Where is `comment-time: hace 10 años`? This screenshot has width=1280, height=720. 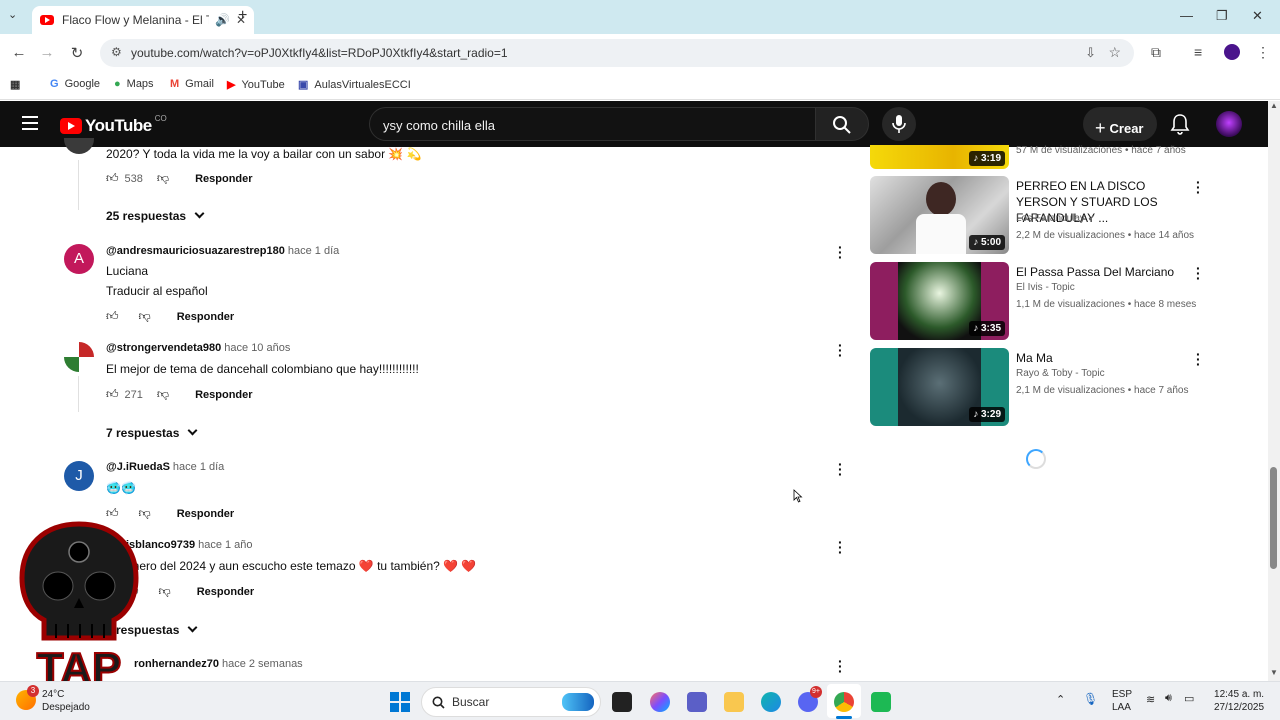
comment-time: hace 10 años is located at coordinates (257, 348).